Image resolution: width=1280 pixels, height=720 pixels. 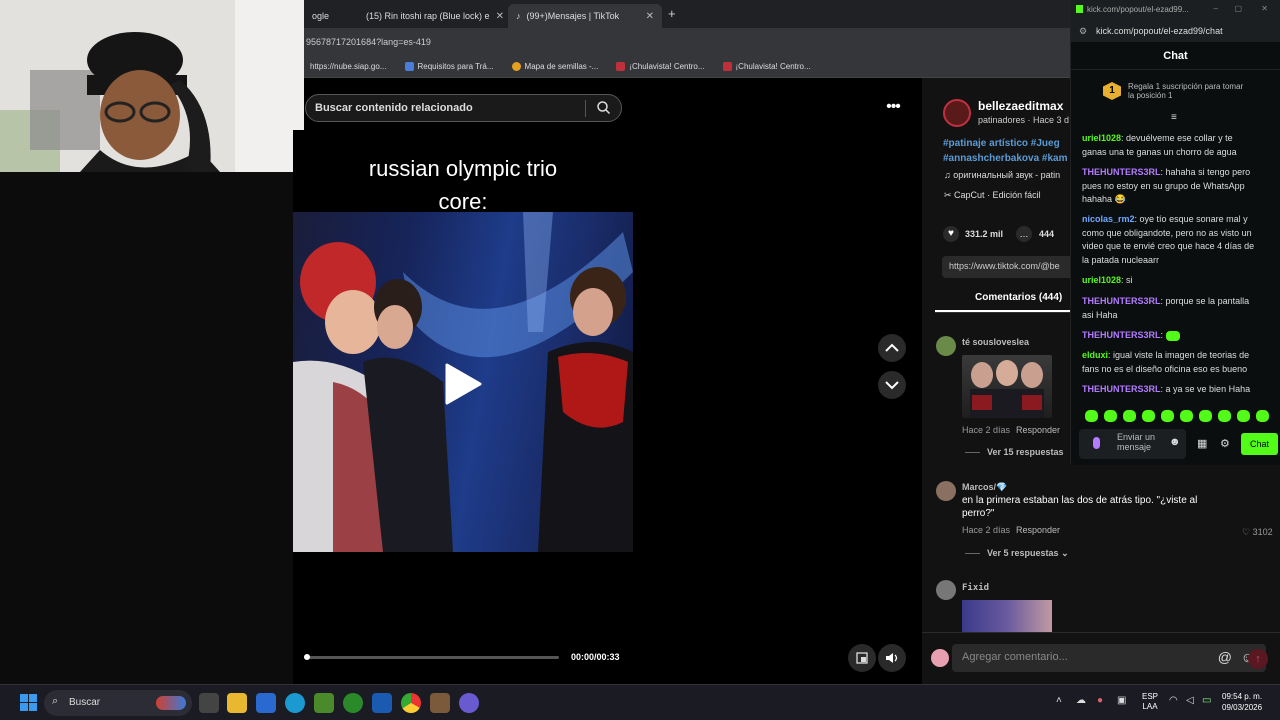 I want to click on chat-username: nicolas_rm2, so click(x=1108, y=219).